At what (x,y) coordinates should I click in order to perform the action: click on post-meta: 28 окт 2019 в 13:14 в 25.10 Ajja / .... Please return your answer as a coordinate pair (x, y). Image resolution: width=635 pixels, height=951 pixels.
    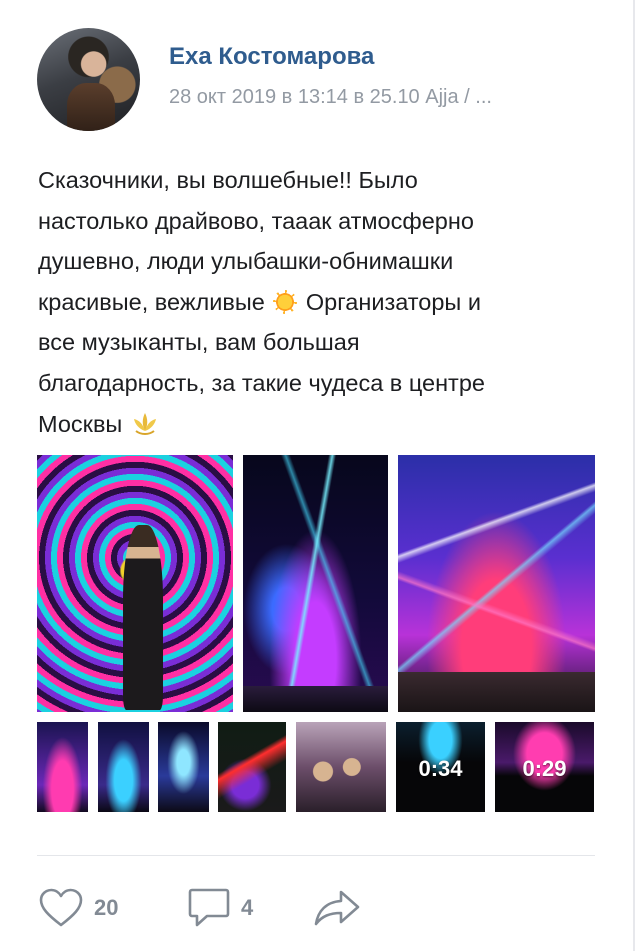
    Looking at the image, I should click on (330, 97).